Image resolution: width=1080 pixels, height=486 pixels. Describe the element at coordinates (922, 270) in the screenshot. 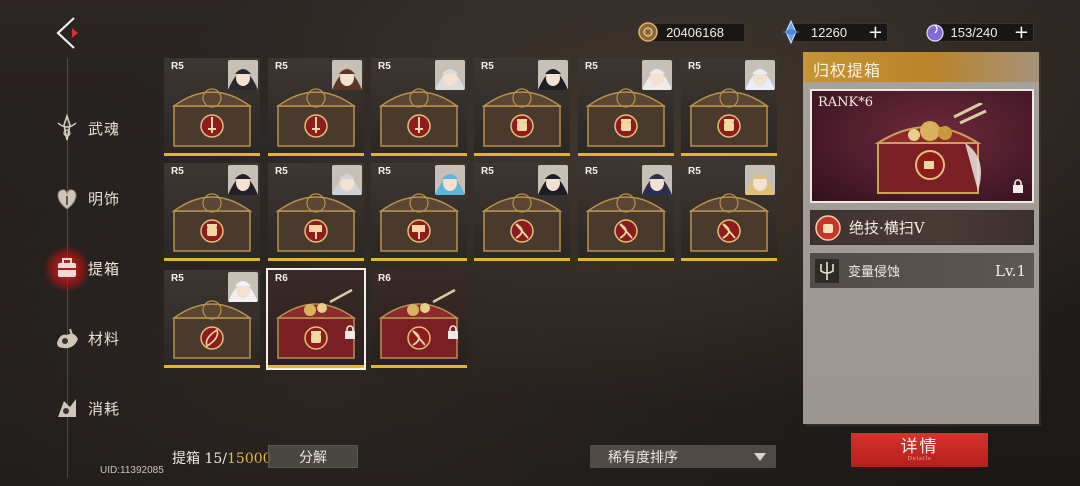

I see `skill-row-passive: 变量侵蚀 Lv.1` at that location.